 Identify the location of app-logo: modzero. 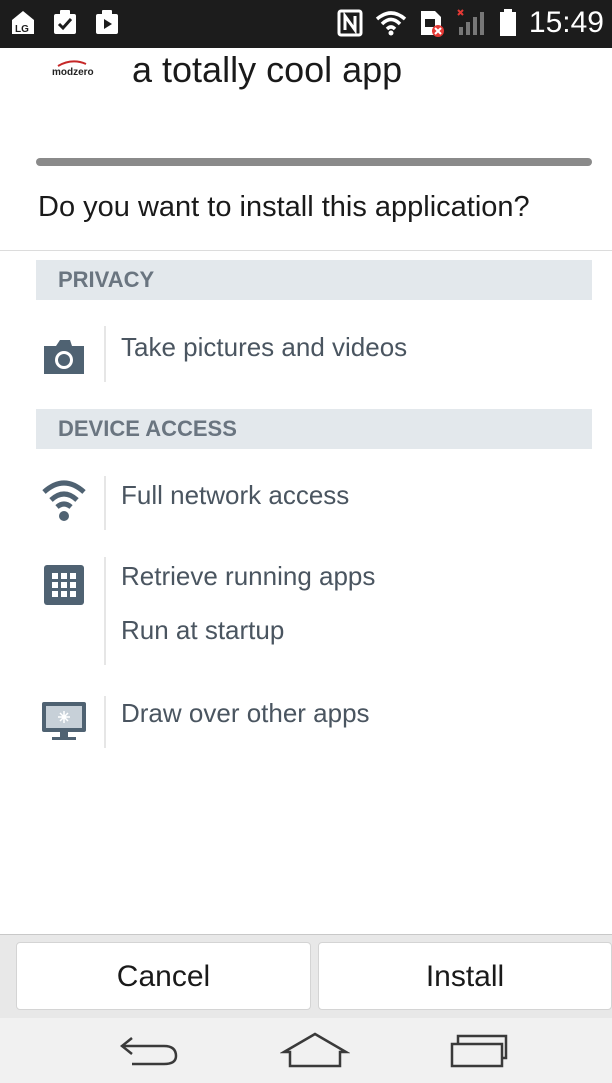
(73, 69).